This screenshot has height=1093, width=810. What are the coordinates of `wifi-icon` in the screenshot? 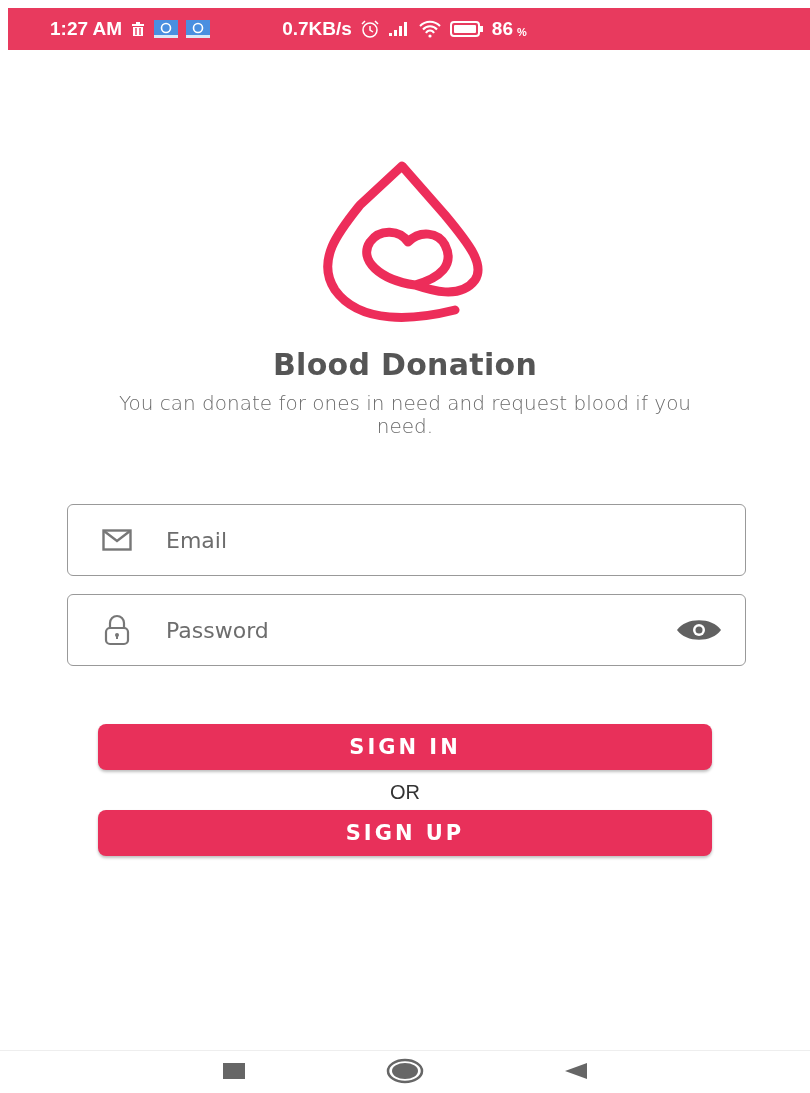 It's located at (429, 29).